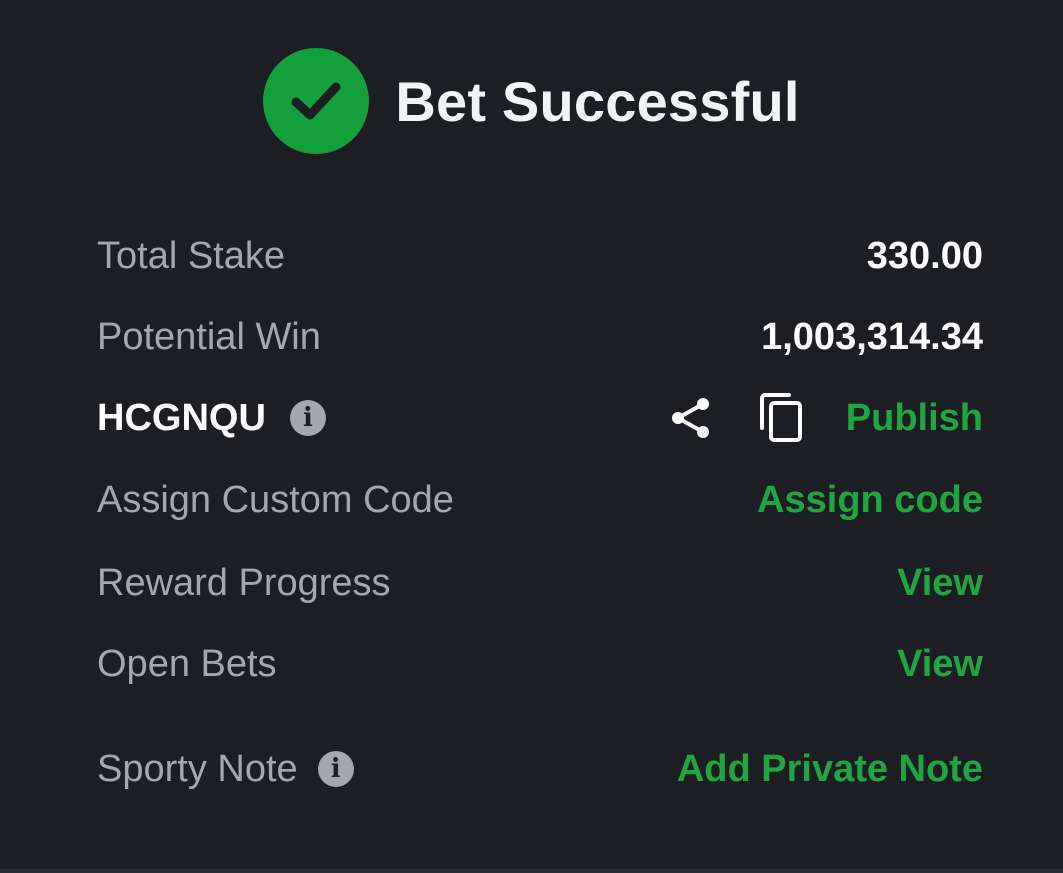 The width and height of the screenshot is (1063, 873). I want to click on info-icon: i, so click(307, 418).